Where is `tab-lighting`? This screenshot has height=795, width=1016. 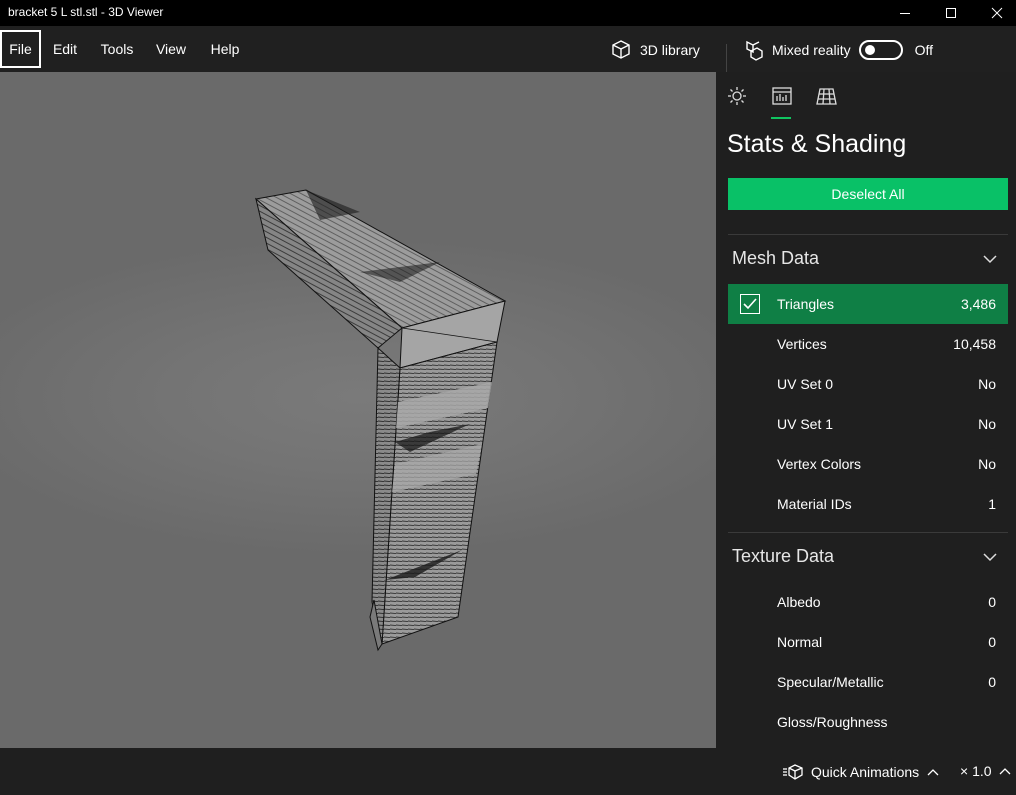
tab-lighting is located at coordinates (737, 96).